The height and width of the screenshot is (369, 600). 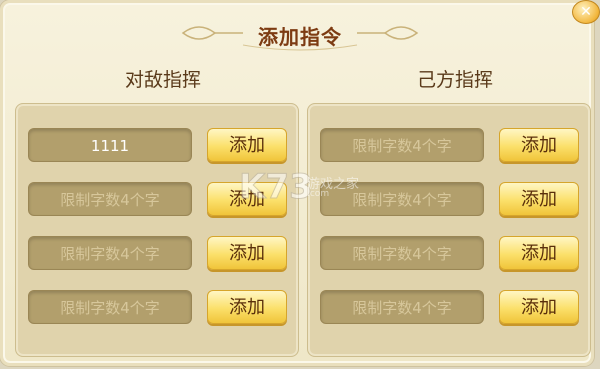 I want to click on close-icon: ✕, so click(x=586, y=12).